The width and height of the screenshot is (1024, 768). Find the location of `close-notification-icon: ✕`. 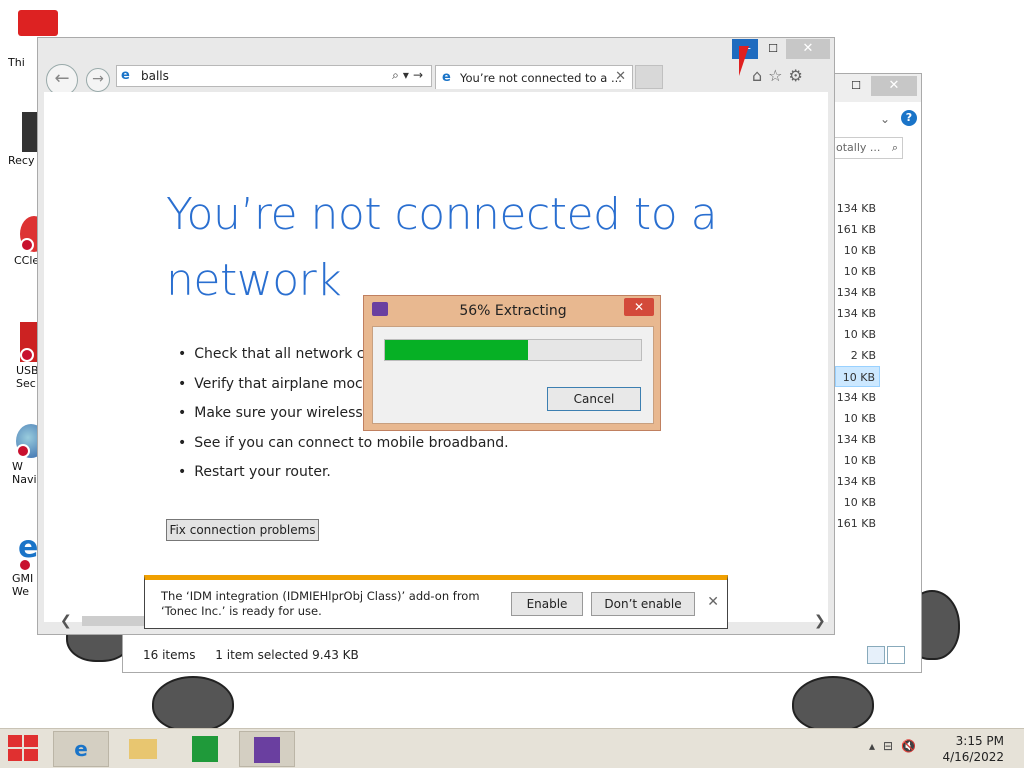

close-notification-icon: ✕ is located at coordinates (713, 602).